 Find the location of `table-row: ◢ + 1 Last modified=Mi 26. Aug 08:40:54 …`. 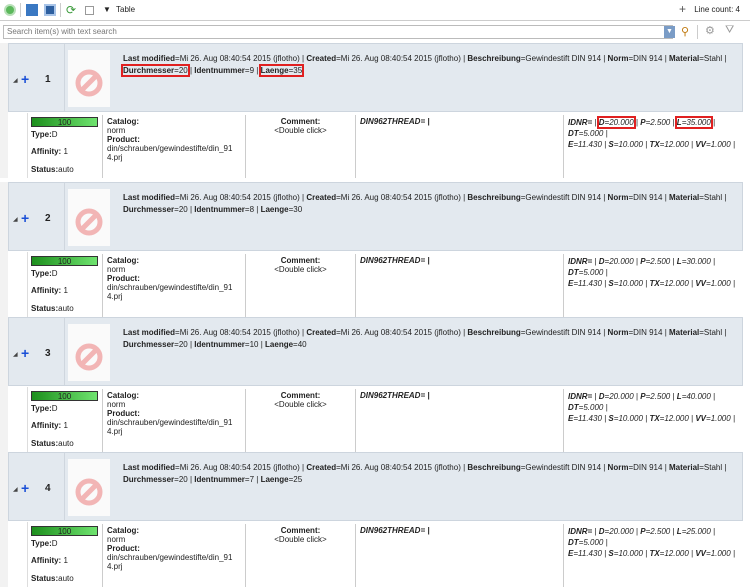

table-row: ◢ + 1 Last modified=Mi 26. Aug 08:40:54 … is located at coordinates (375, 77).